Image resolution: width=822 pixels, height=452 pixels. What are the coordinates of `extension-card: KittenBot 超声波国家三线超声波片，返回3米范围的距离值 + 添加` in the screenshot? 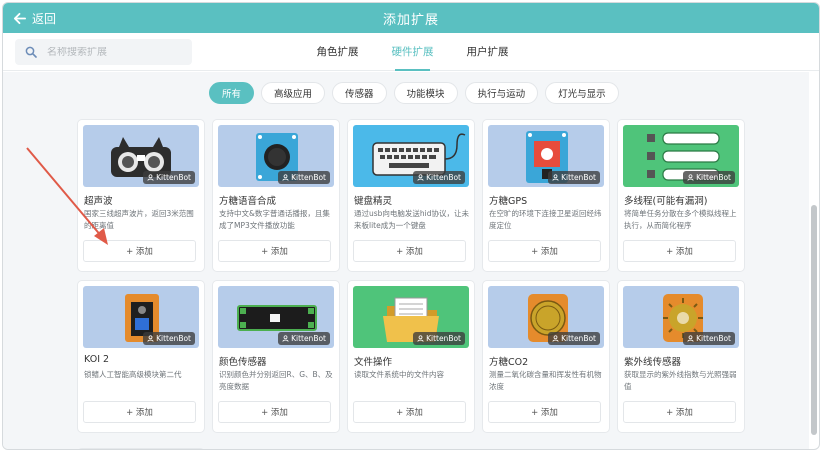 It's located at (141, 195).